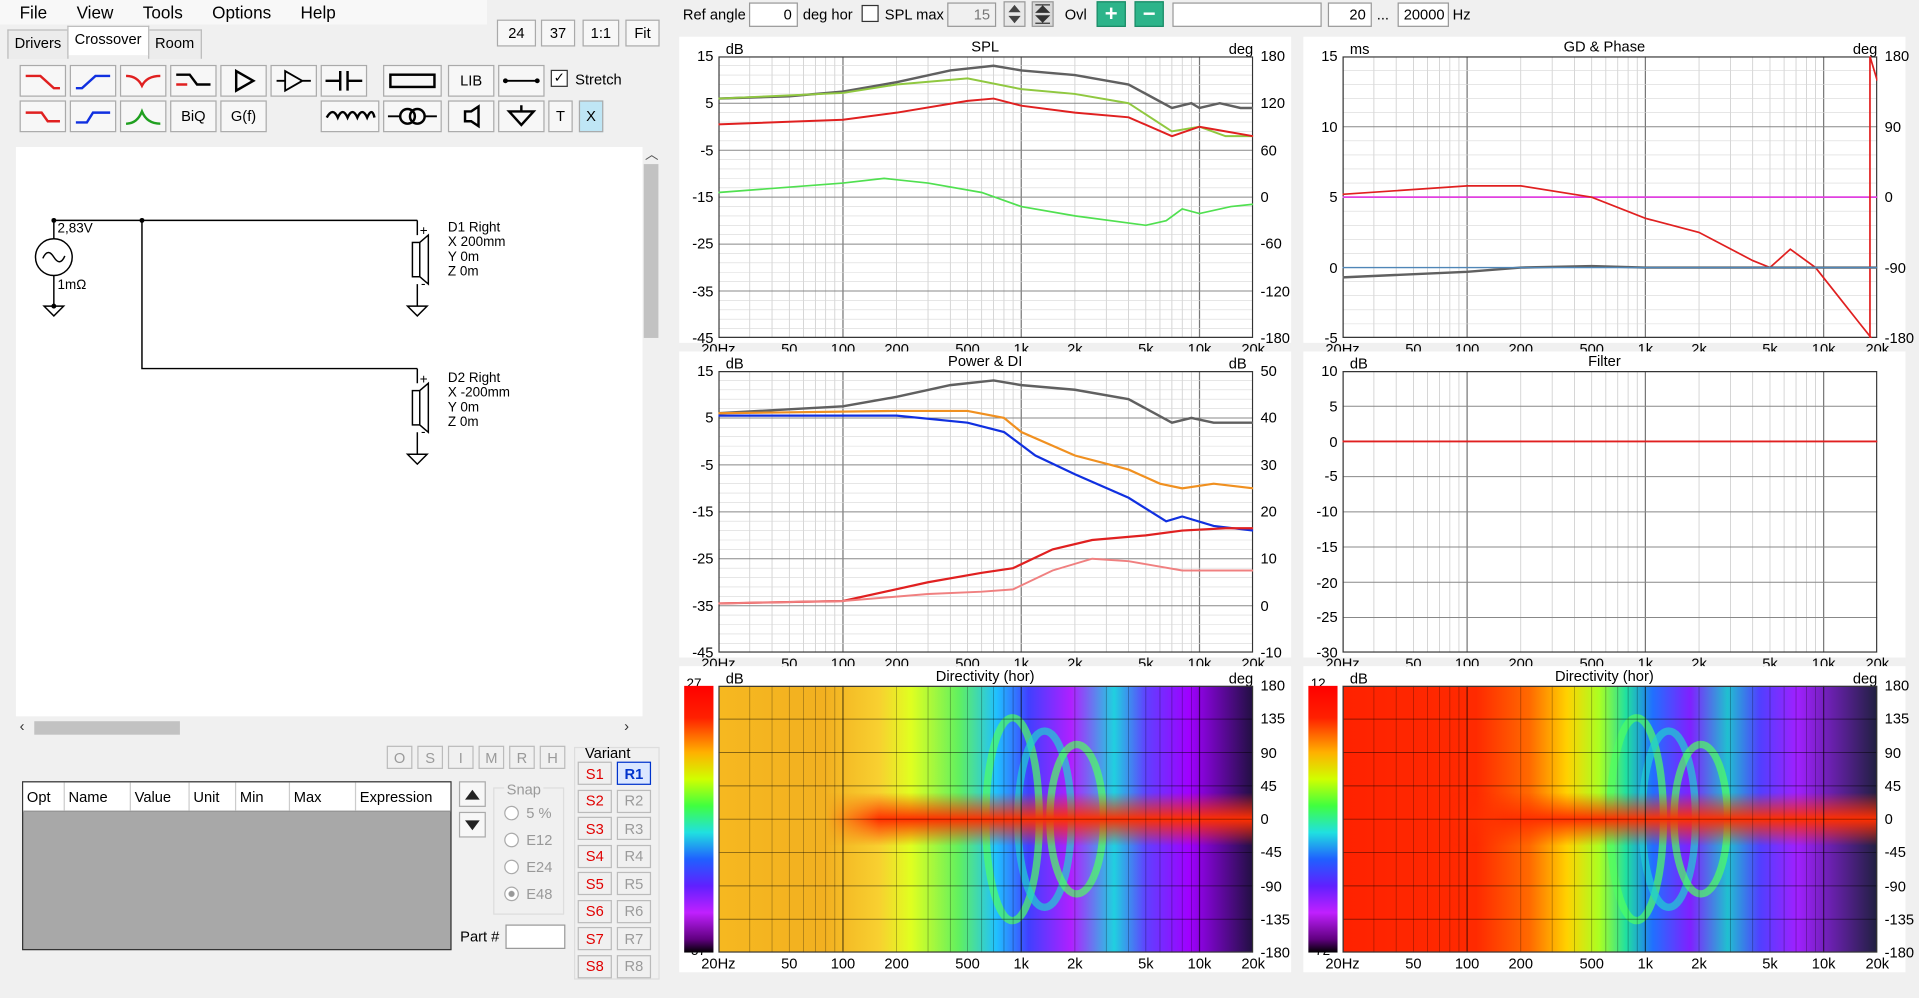 This screenshot has width=1919, height=998. I want to click on bandpass-green-icon, so click(143, 116).